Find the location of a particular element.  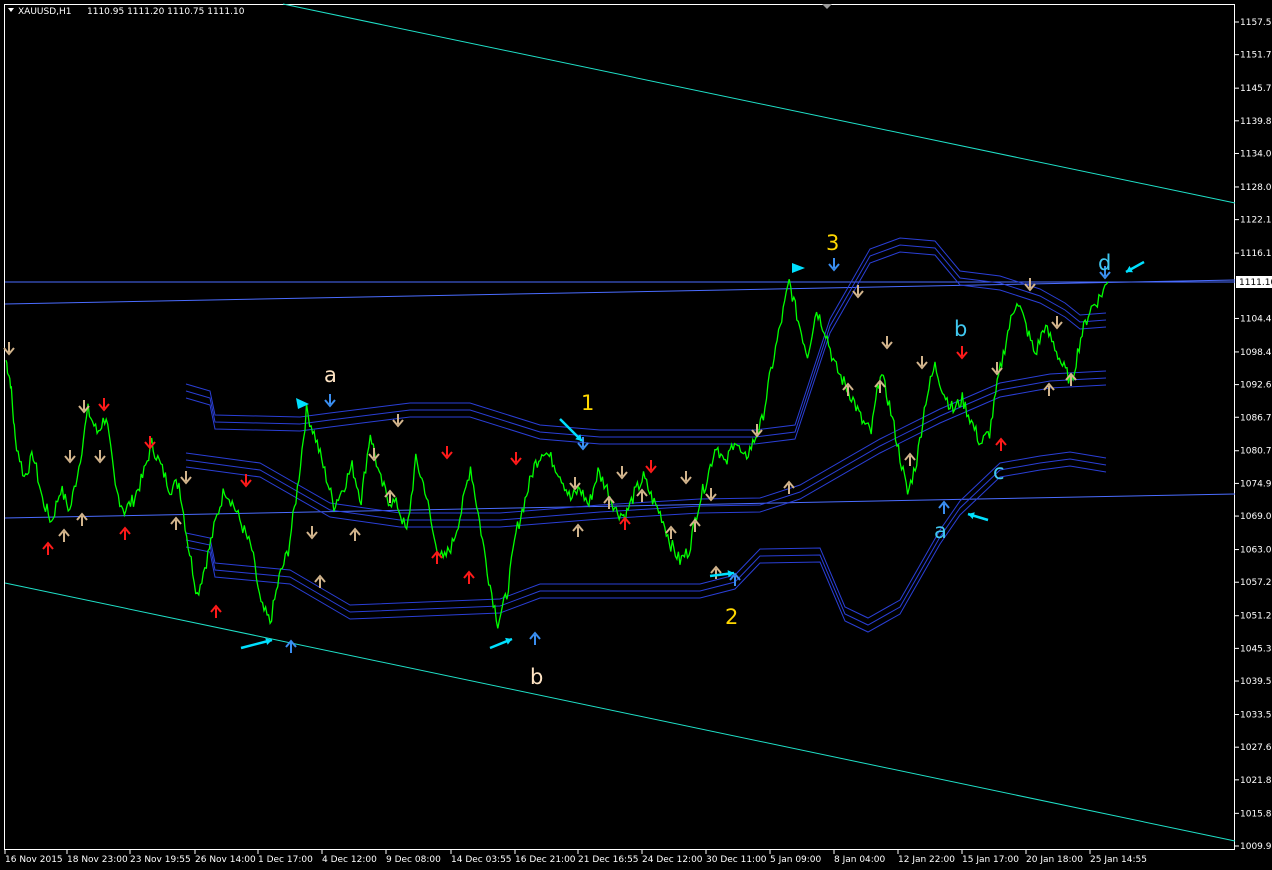

wave-label-a2: a is located at coordinates (940, 531).